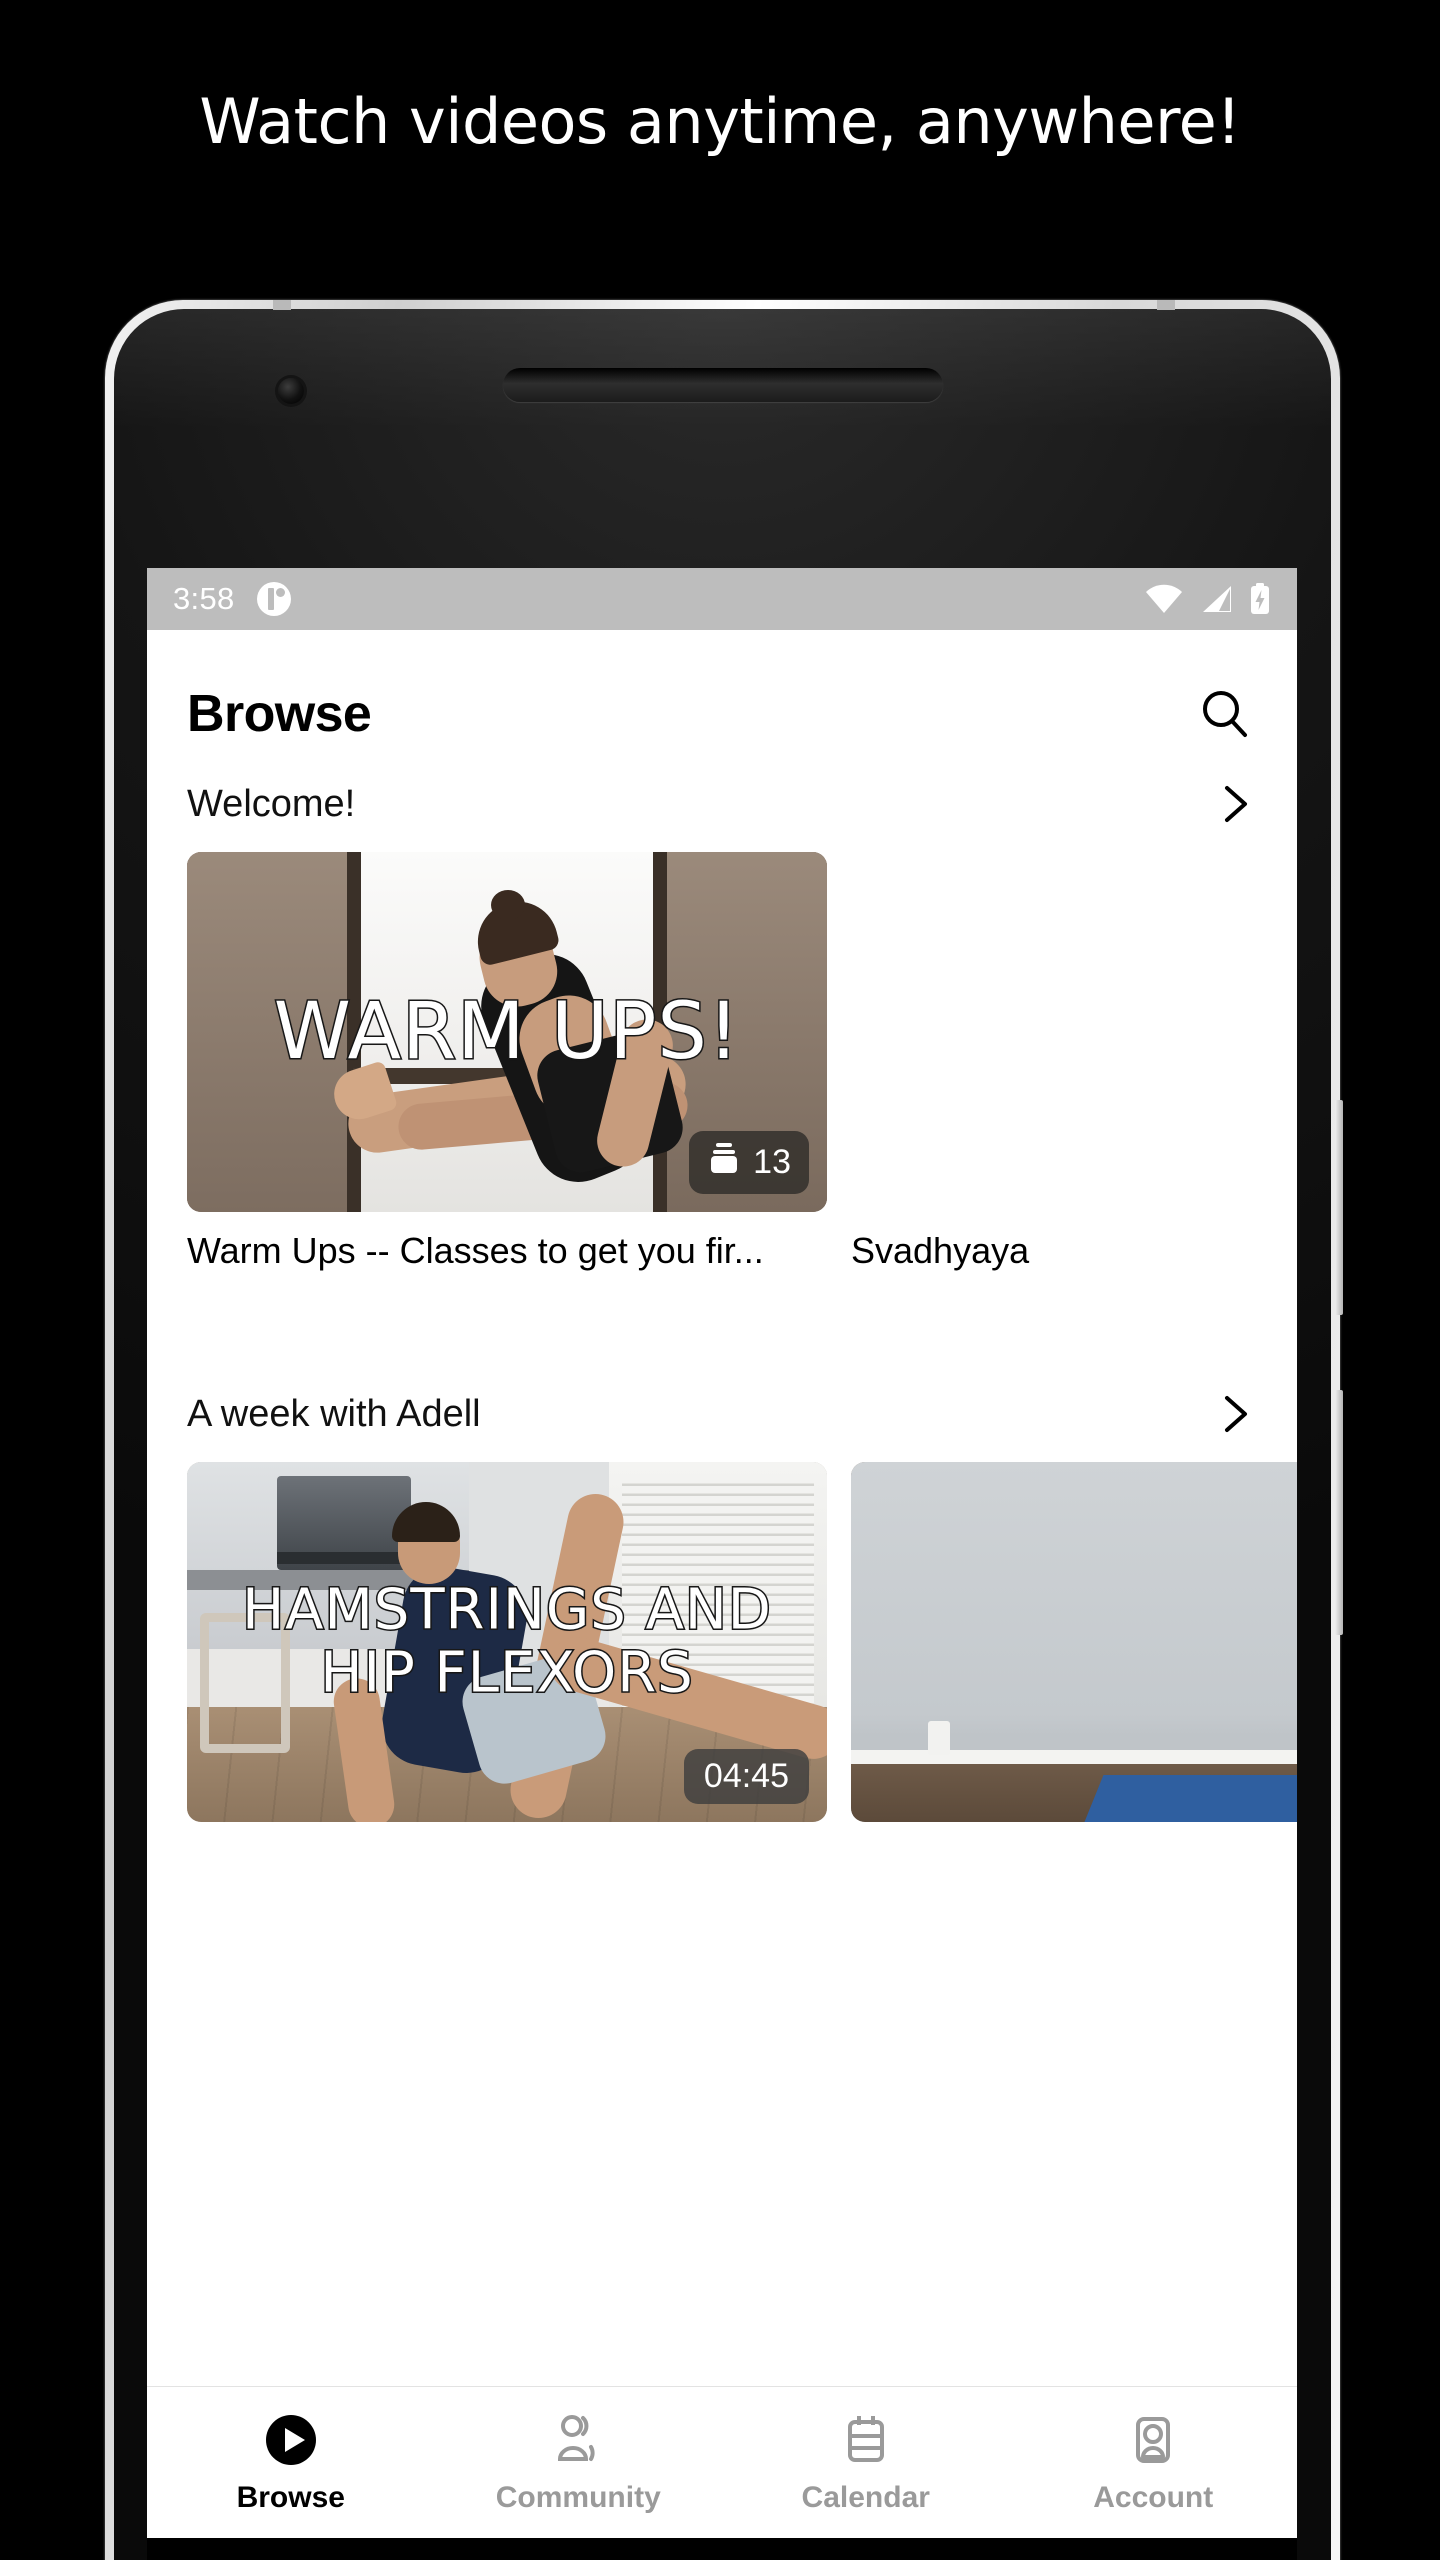 Image resolution: width=1440 pixels, height=2560 pixels. What do you see at coordinates (772, 1162) in the screenshot?
I see `badge-count: 13` at bounding box center [772, 1162].